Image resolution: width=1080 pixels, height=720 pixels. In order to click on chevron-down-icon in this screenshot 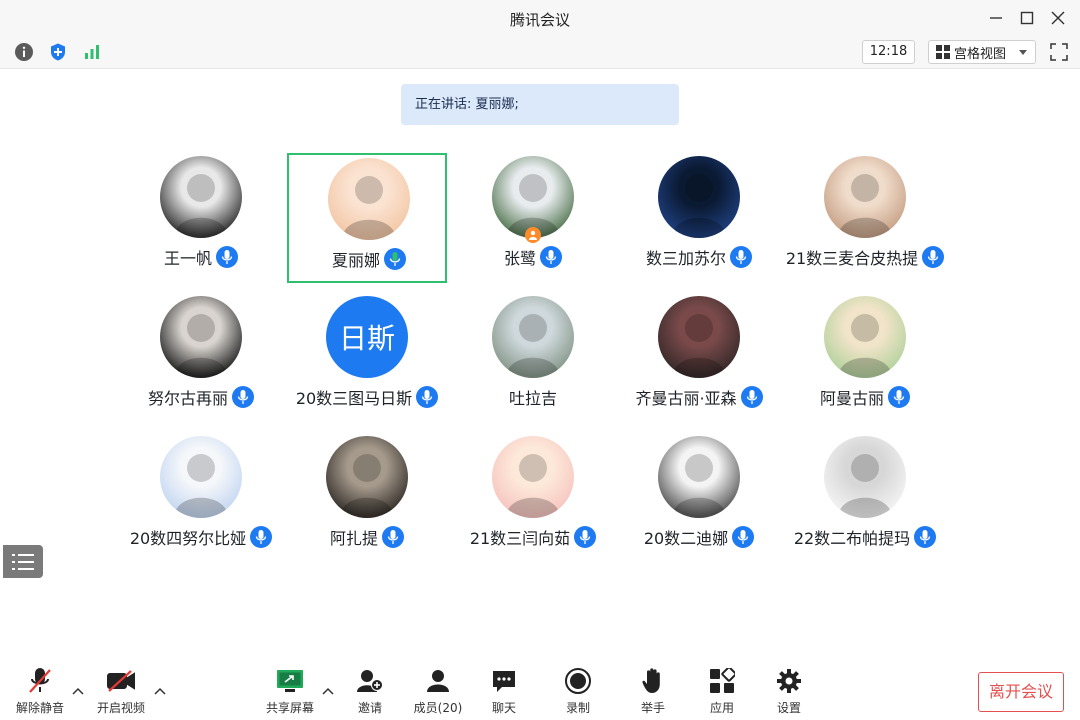, I will do `click(1023, 52)`.